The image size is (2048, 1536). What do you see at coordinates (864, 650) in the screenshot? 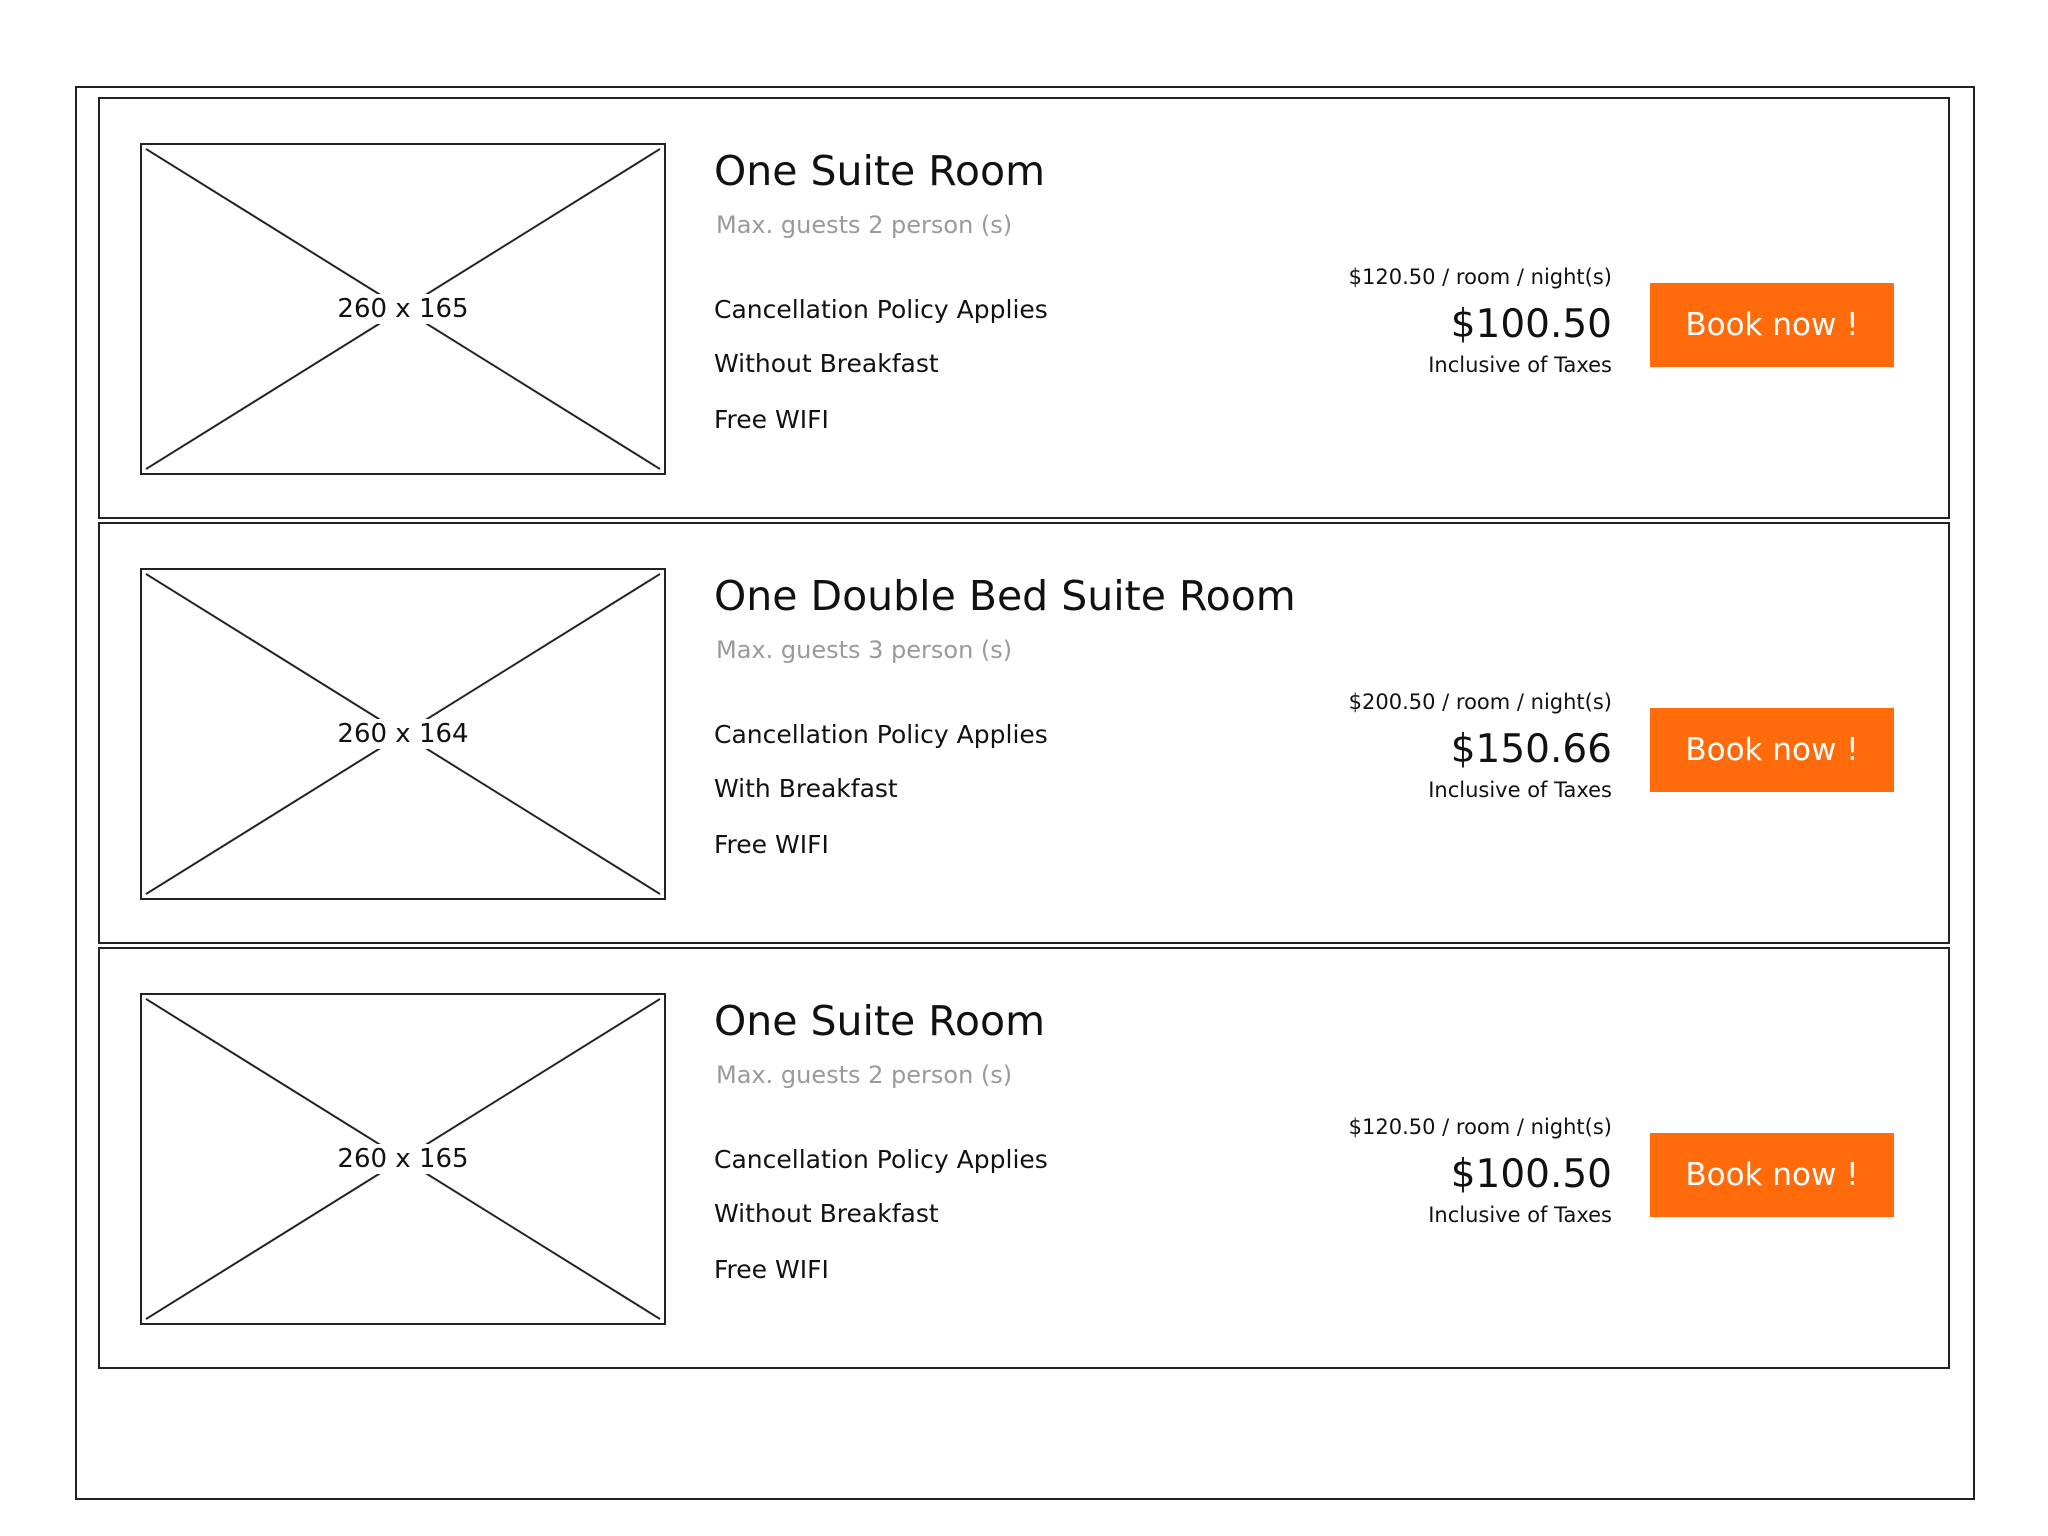
I see `max-guests: Max. guests 3 person (s)` at bounding box center [864, 650].